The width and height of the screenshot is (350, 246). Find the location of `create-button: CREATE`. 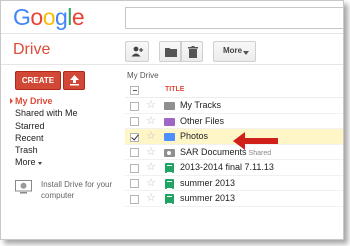

create-button: CREATE is located at coordinates (38, 80).